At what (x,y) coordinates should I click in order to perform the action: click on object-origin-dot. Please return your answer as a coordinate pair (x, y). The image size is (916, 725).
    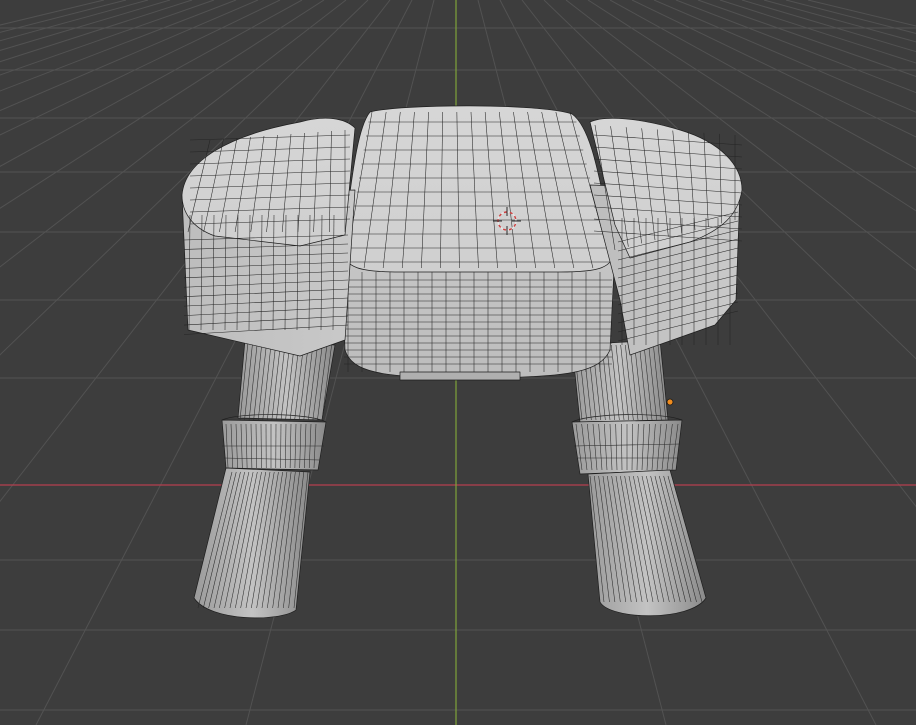
    Looking at the image, I should click on (670, 402).